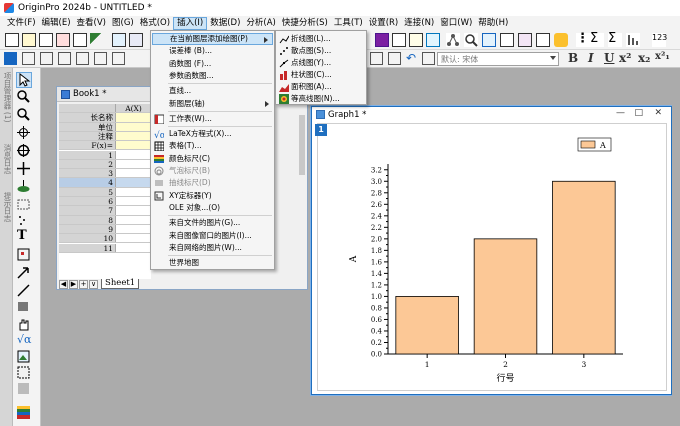 Image resolution: width=680 pixels, height=426 pixels. I want to click on merge-layer-icon, so click(64, 58).